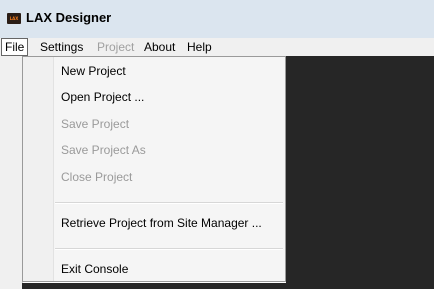 Image resolution: width=434 pixels, height=289 pixels. Describe the element at coordinates (199, 47) in the screenshot. I see `menu-help: Help` at that location.